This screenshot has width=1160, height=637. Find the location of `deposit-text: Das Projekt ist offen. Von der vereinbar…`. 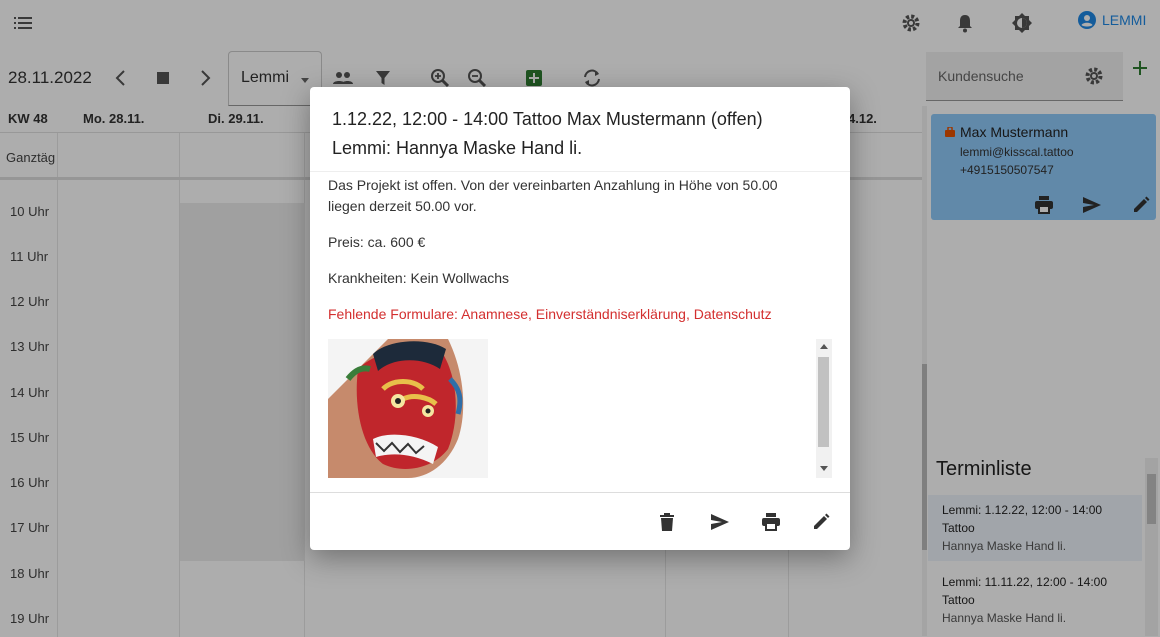

deposit-text: Das Projekt ist offen. Von der vereinbar… is located at coordinates (553, 195).